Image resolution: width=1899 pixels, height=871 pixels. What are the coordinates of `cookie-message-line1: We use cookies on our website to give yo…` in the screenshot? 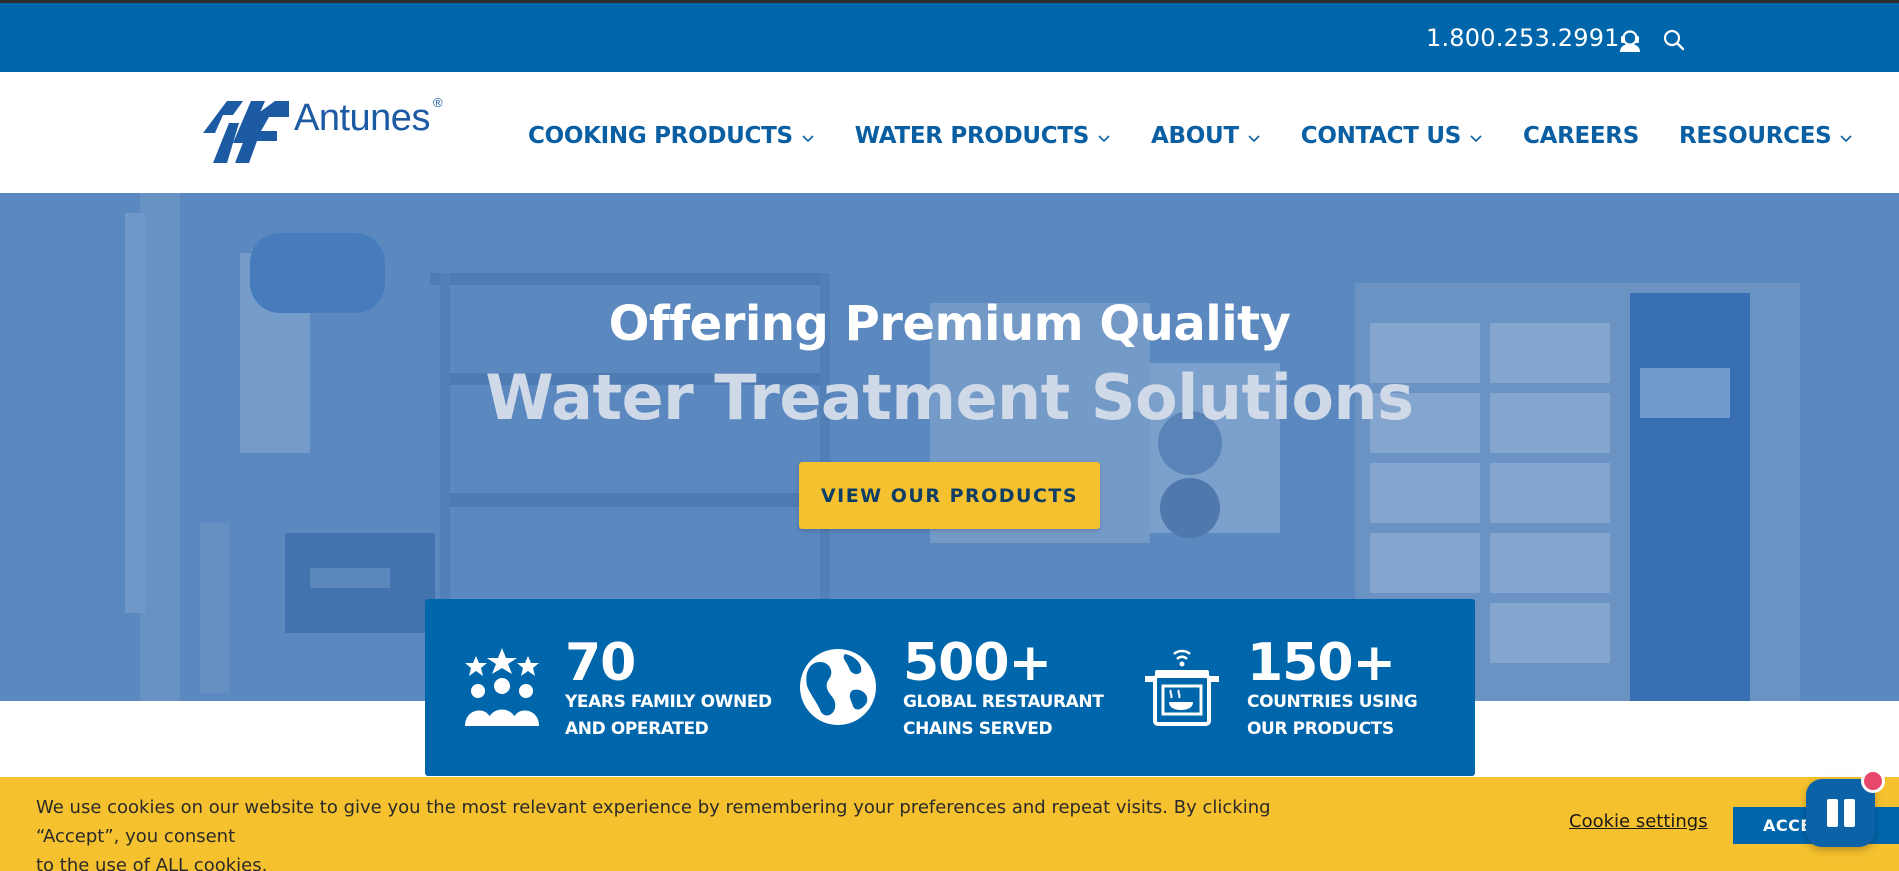 It's located at (653, 822).